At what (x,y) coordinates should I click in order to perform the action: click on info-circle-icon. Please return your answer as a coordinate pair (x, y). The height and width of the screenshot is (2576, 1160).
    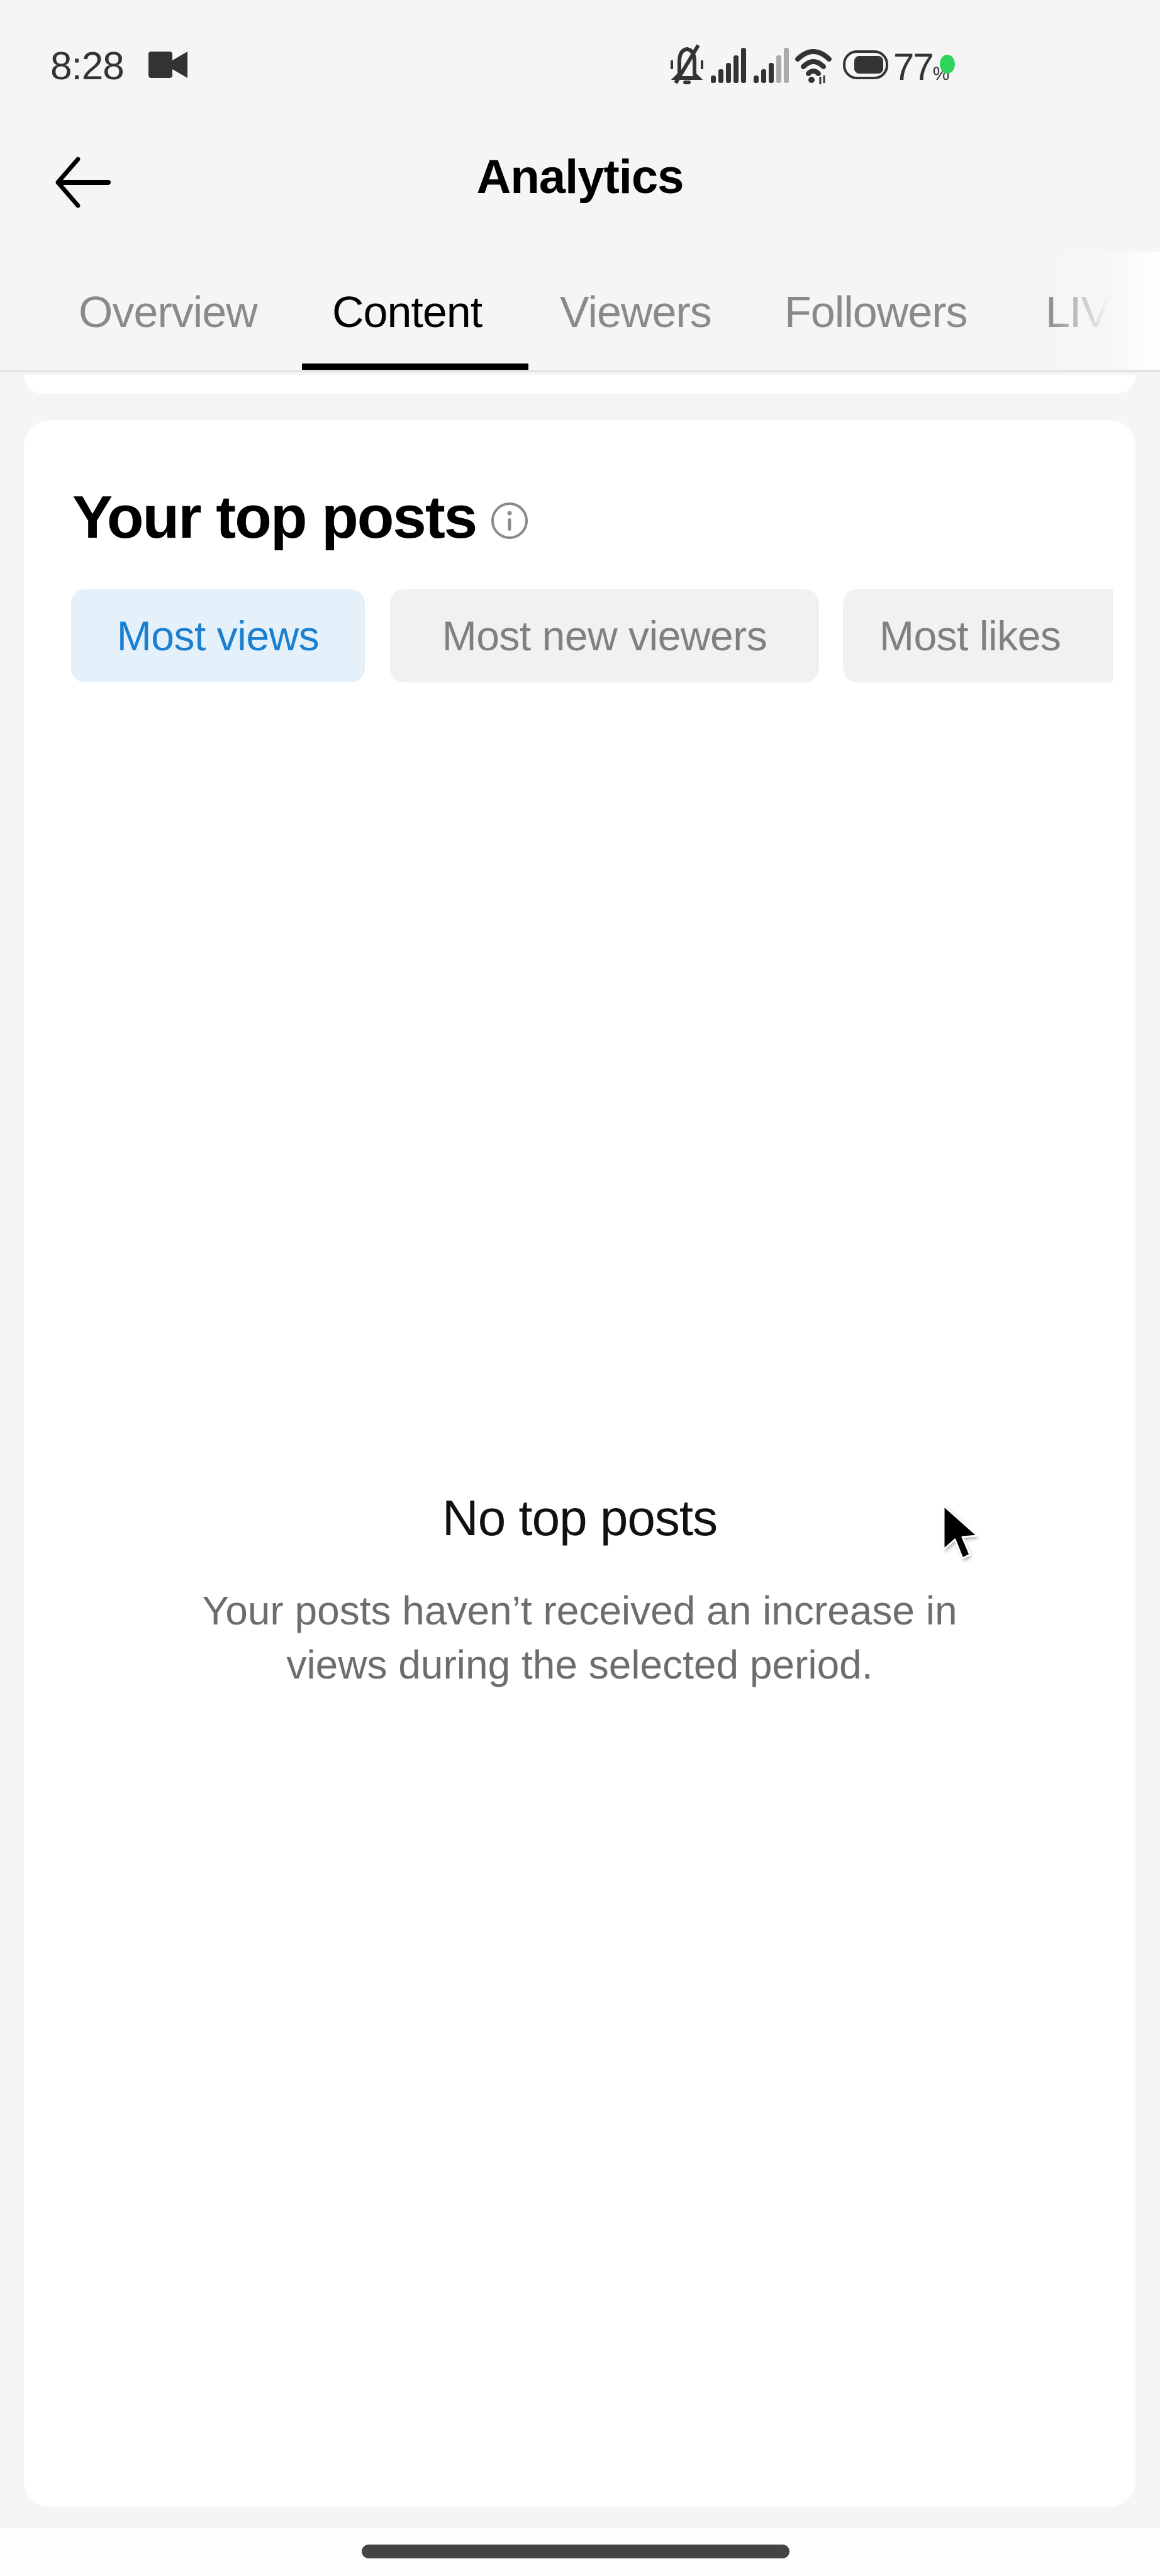
    Looking at the image, I should click on (509, 520).